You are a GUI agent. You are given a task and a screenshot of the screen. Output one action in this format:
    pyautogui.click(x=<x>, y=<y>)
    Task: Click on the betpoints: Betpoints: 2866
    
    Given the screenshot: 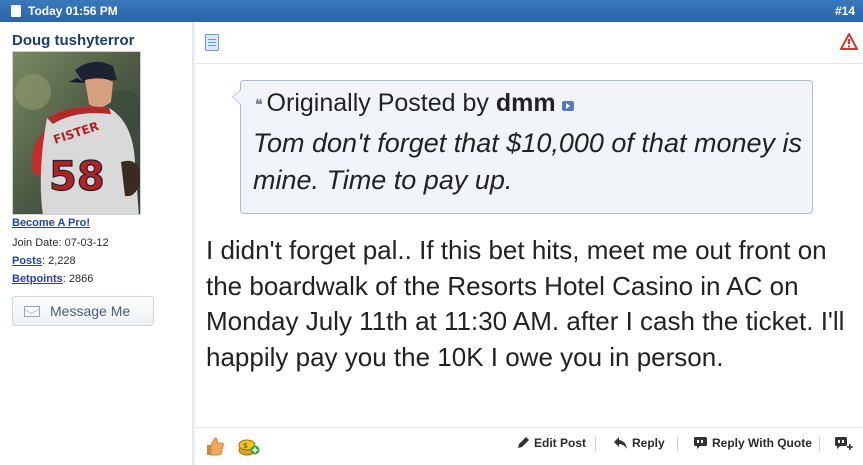 What is the action you would take?
    pyautogui.click(x=53, y=279)
    